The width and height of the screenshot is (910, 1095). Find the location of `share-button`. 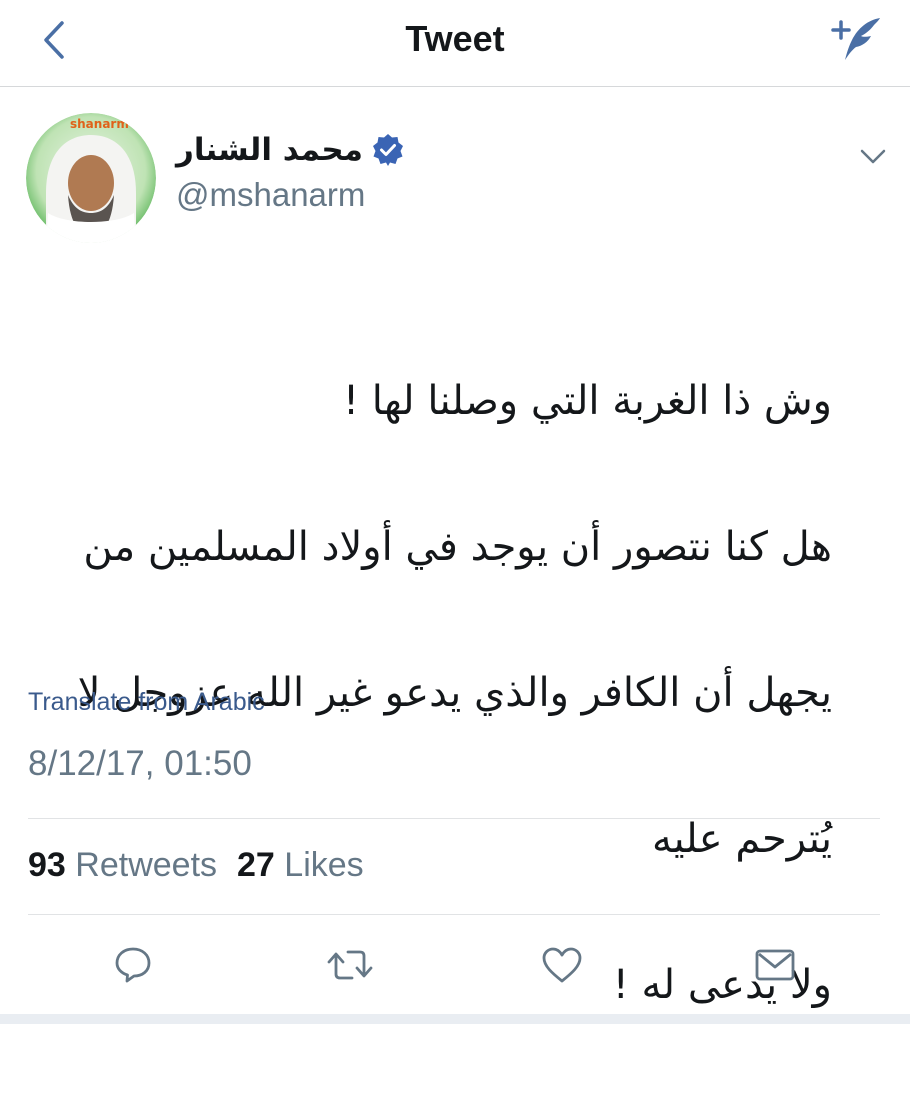

share-button is located at coordinates (775, 965).